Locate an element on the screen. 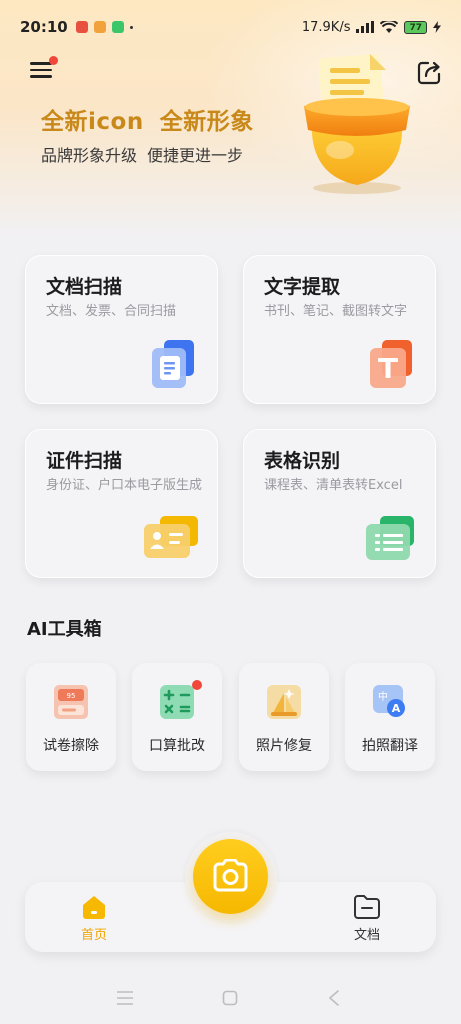 This screenshot has height=1024, width=461. table-recognize-icon is located at coordinates (390, 538).